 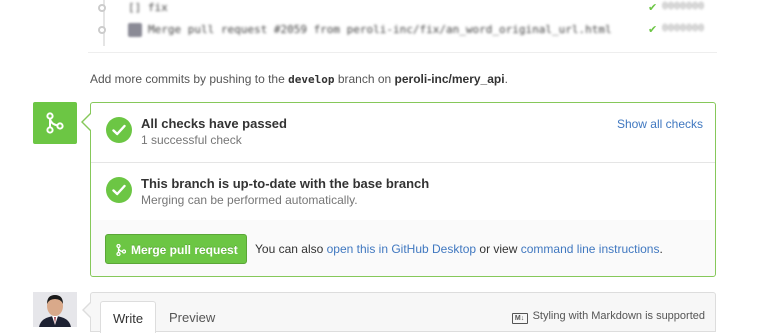 I want to click on branch-status-subtitle: Merging can be performed automatically., so click(x=249, y=200).